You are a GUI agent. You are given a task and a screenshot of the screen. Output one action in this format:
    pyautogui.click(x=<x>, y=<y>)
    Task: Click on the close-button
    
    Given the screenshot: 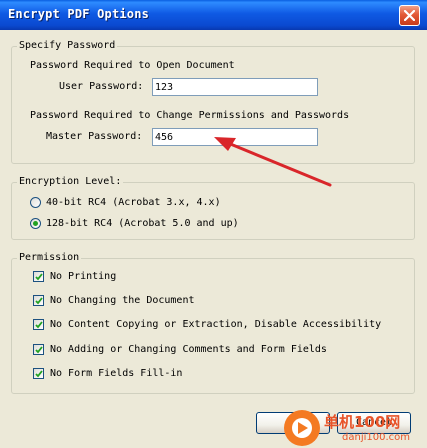 What is the action you would take?
    pyautogui.click(x=409, y=15)
    